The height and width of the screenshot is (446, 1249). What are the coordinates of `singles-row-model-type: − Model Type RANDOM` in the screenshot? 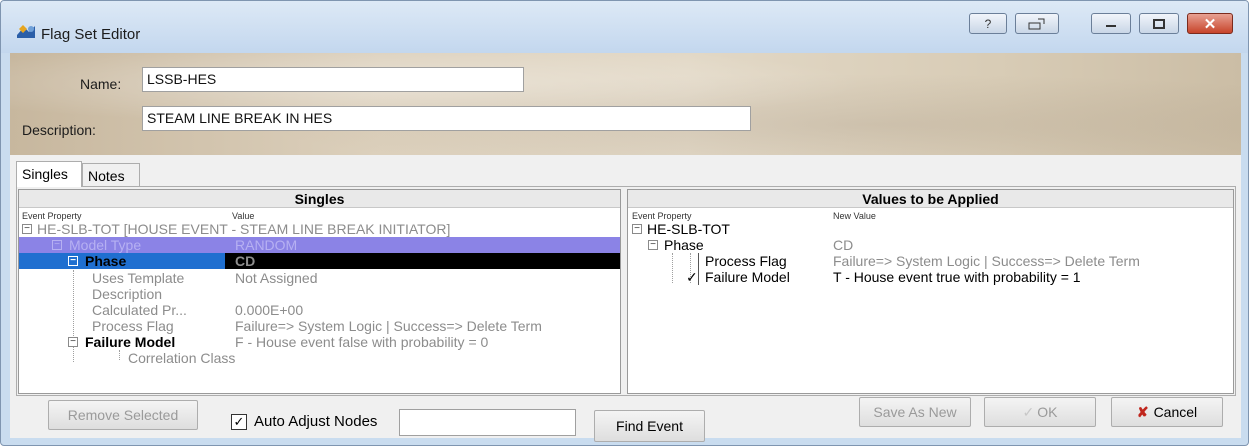 It's located at (319, 245).